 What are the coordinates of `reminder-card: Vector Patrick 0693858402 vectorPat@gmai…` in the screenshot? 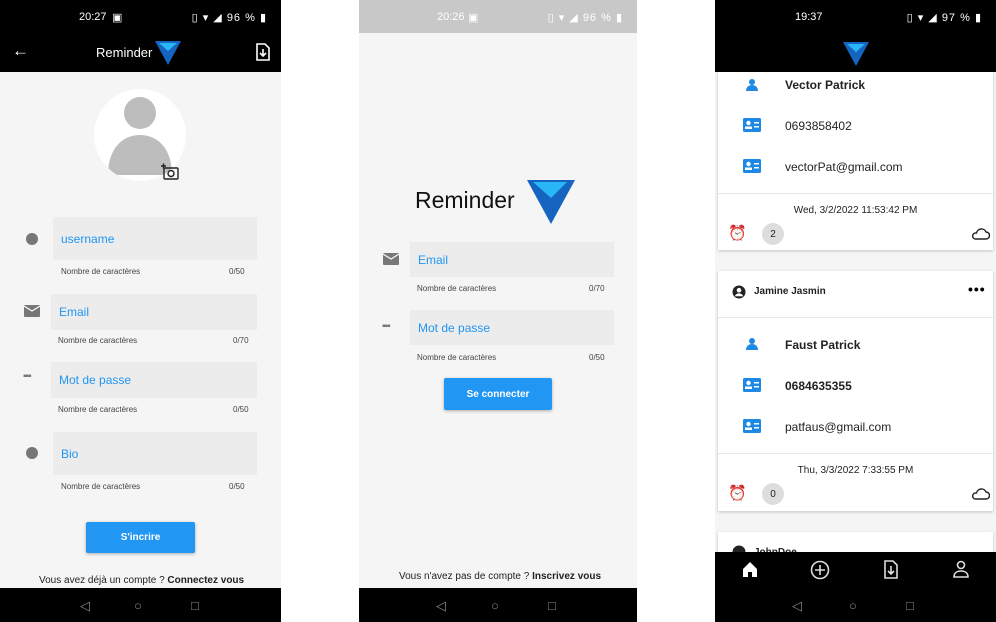 It's located at (855, 161).